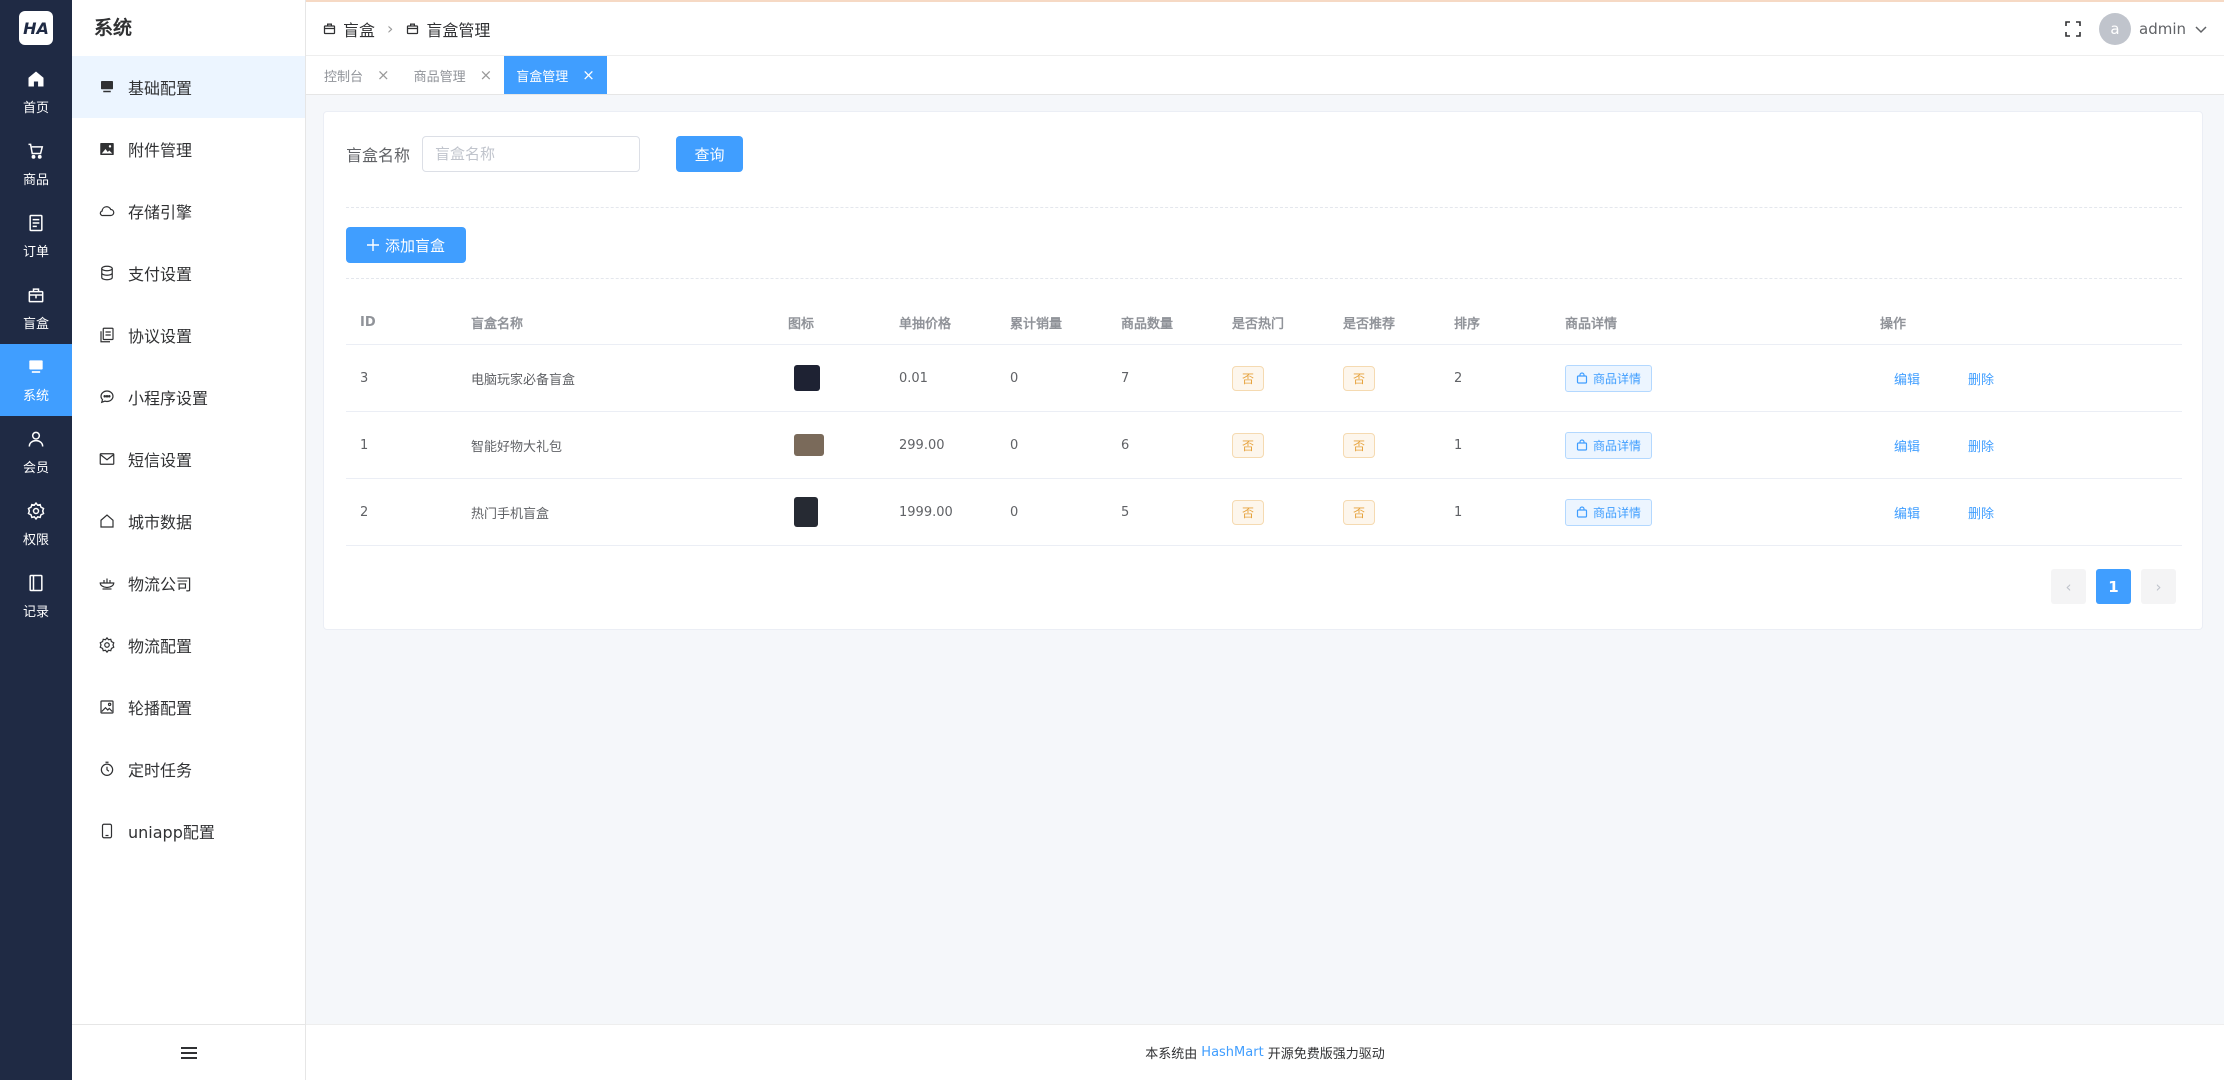 The height and width of the screenshot is (1080, 2224). I want to click on rail-item-home: 首页, so click(36, 92).